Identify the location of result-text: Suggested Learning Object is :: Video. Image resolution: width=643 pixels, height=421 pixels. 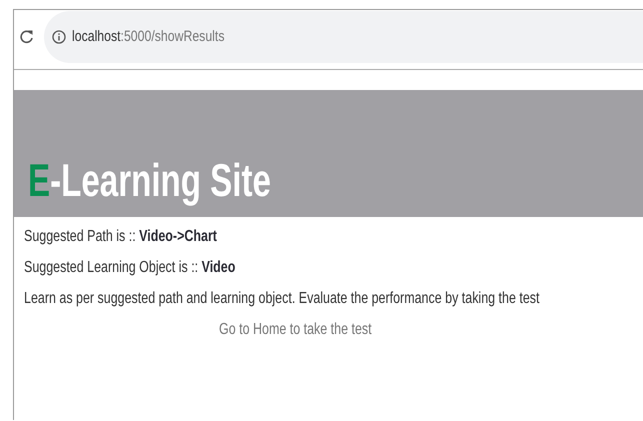
(130, 268).